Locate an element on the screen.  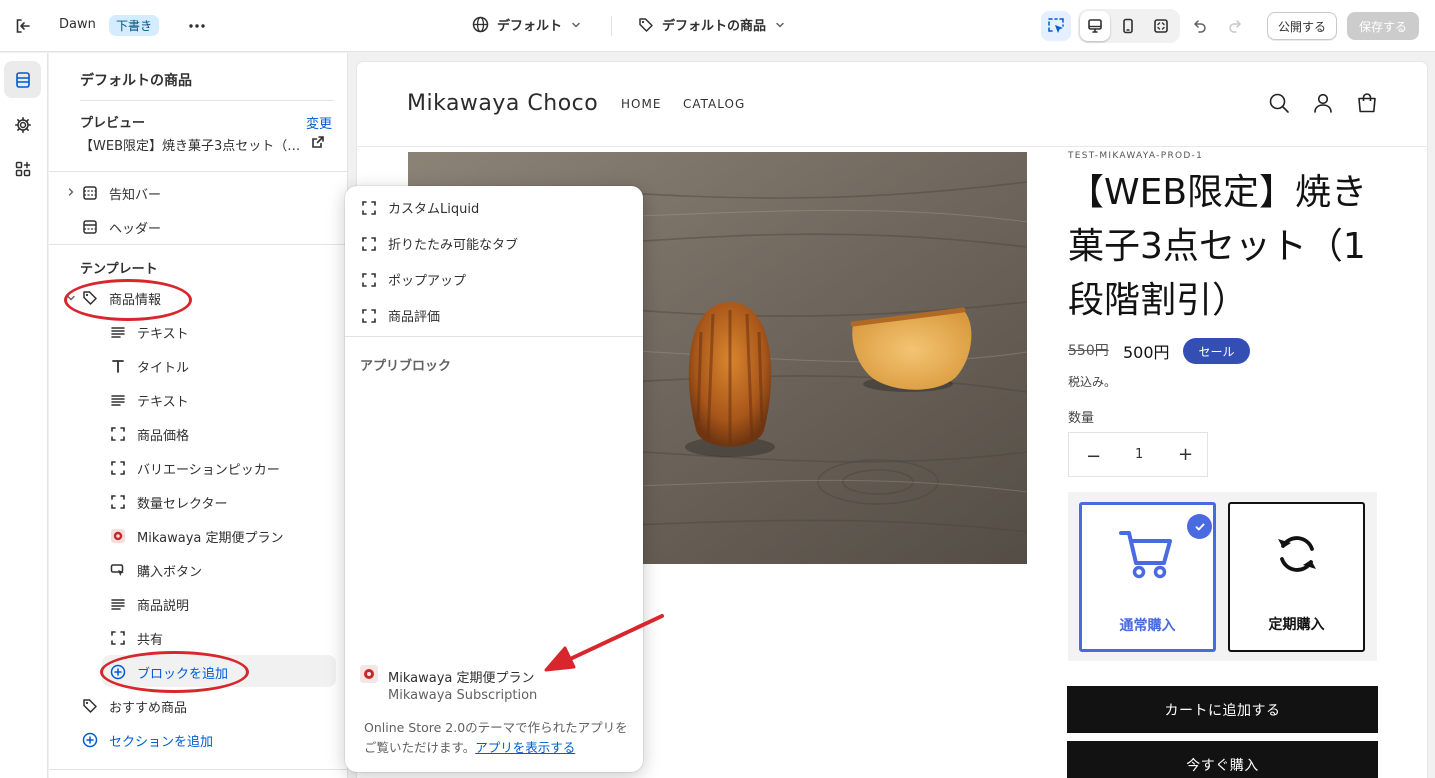
editor-topbar: Dawn 下書き デフォルト デフォルトの商品 公開する 保存する is located at coordinates (717, 26).